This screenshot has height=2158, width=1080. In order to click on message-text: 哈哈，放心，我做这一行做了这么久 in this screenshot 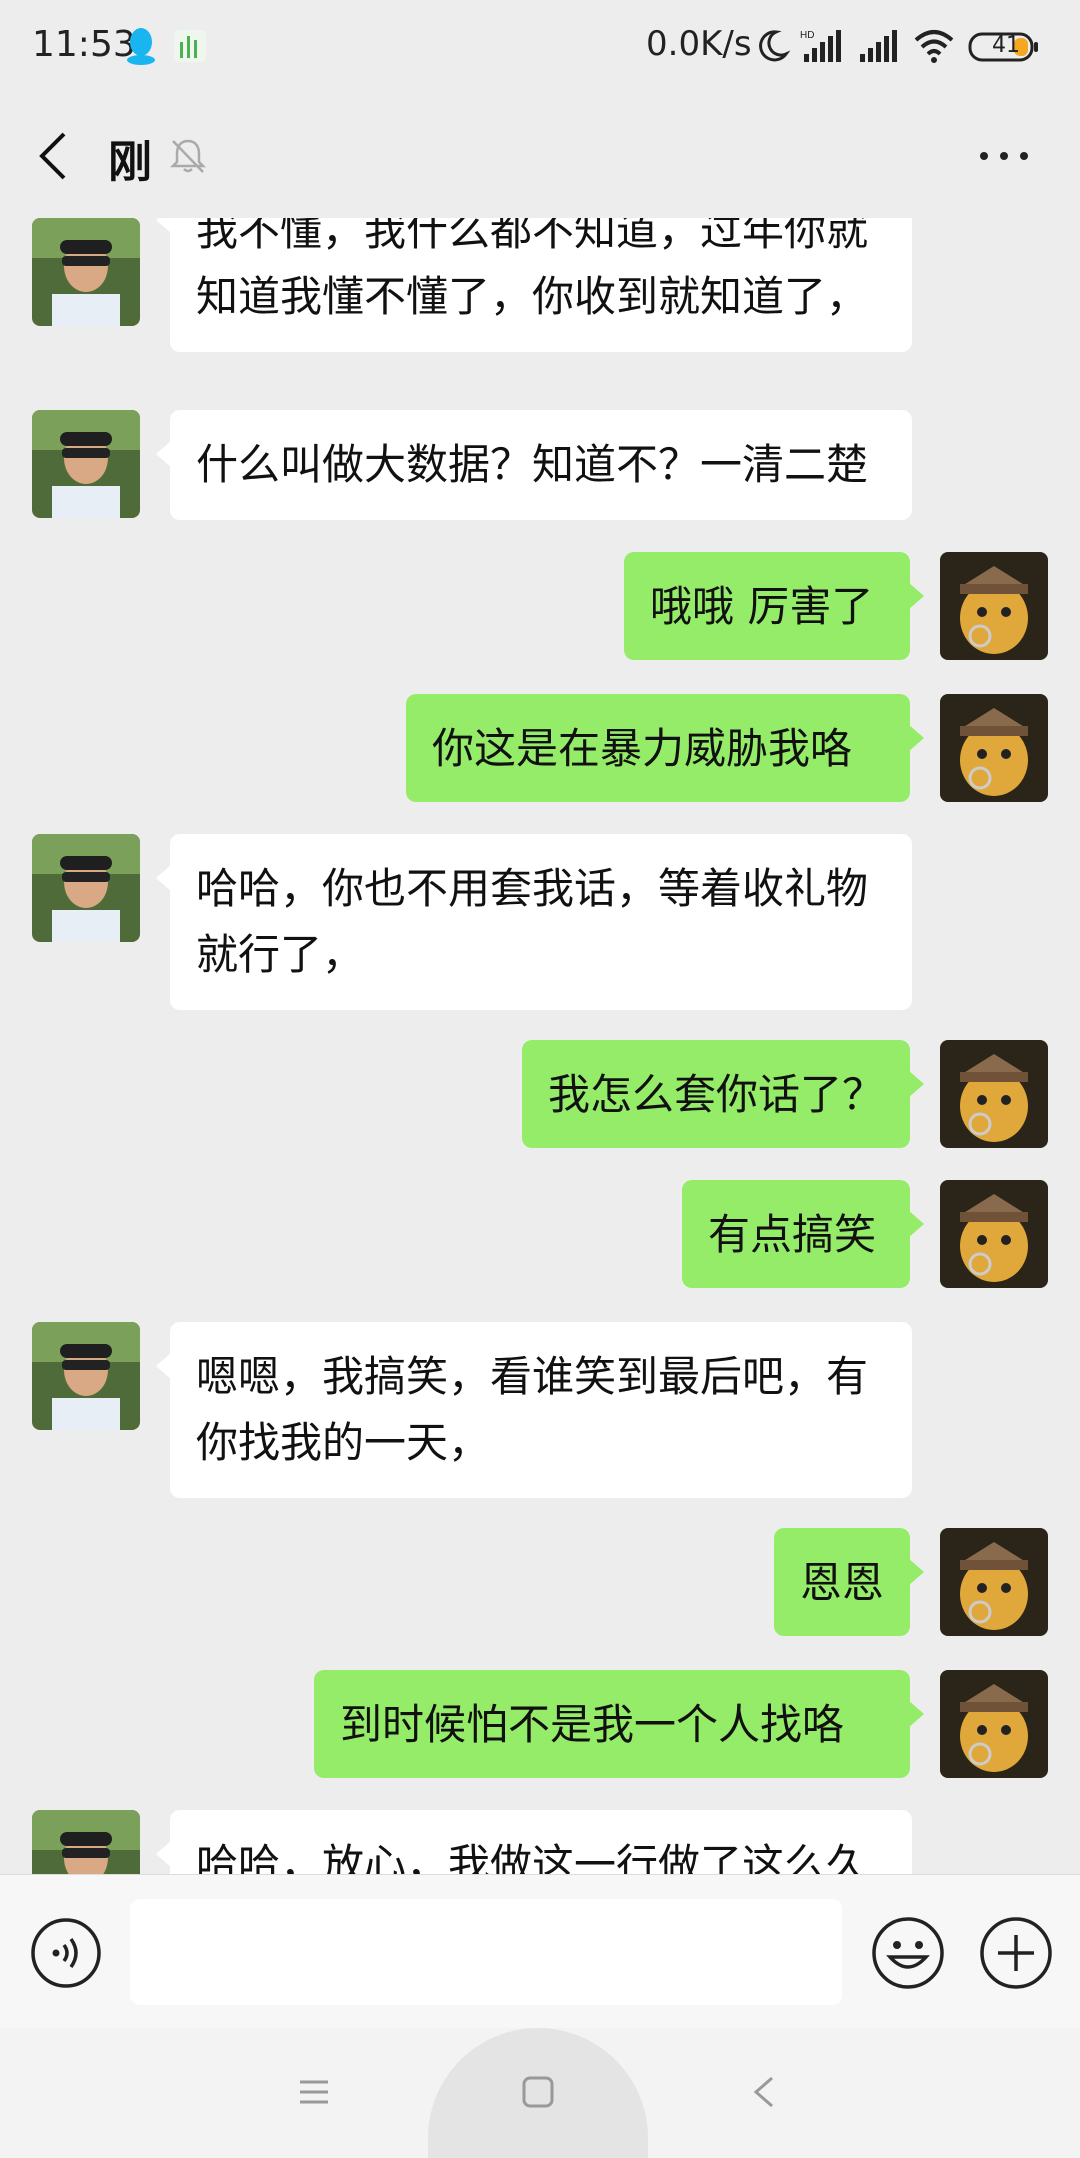, I will do `click(532, 1857)`.